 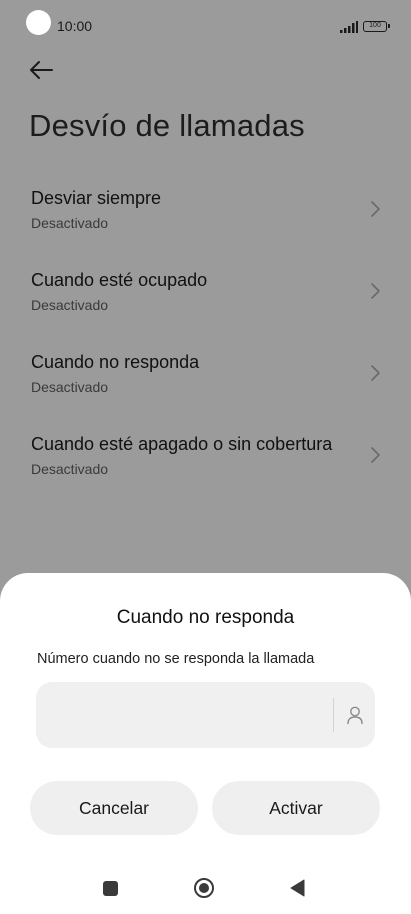 I want to click on page-title: Desvío de llamadas, so click(x=167, y=125).